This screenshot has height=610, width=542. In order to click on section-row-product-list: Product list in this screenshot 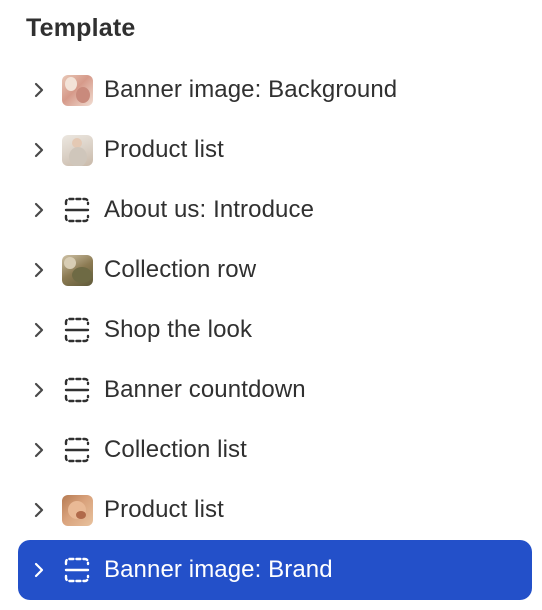, I will do `click(275, 150)`.